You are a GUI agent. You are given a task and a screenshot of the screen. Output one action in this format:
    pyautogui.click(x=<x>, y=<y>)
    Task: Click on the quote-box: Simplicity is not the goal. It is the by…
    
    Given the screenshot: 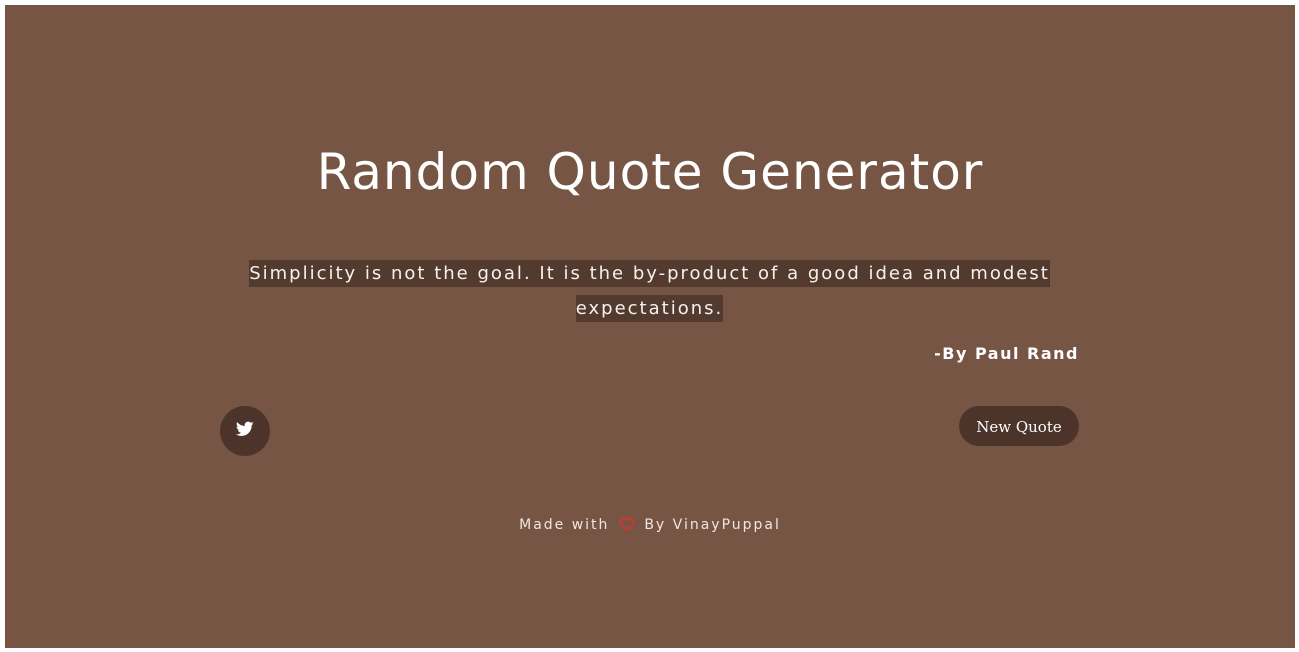 What is the action you would take?
    pyautogui.click(x=649, y=291)
    